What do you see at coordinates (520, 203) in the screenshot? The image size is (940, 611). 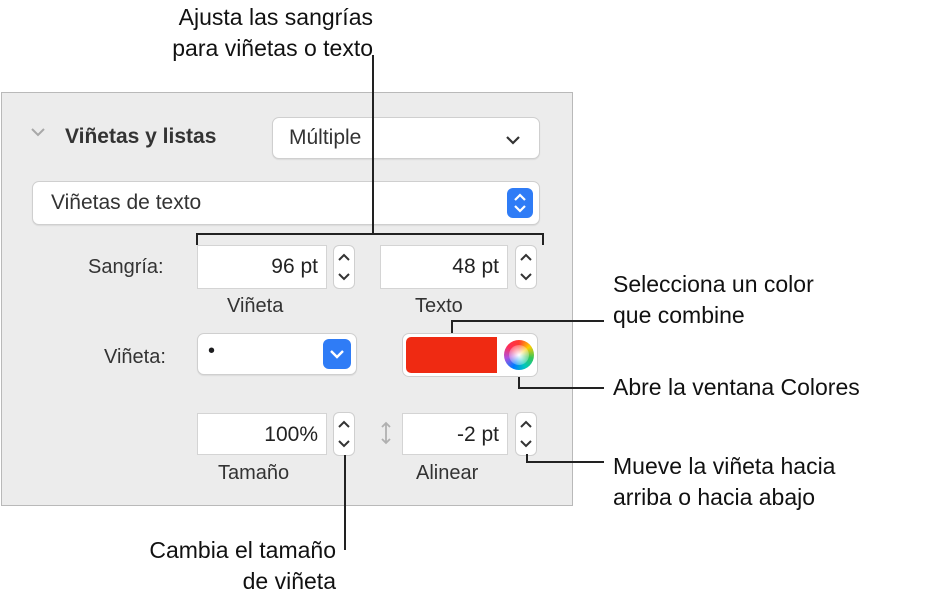 I see `up-down-chevron-icon` at bounding box center [520, 203].